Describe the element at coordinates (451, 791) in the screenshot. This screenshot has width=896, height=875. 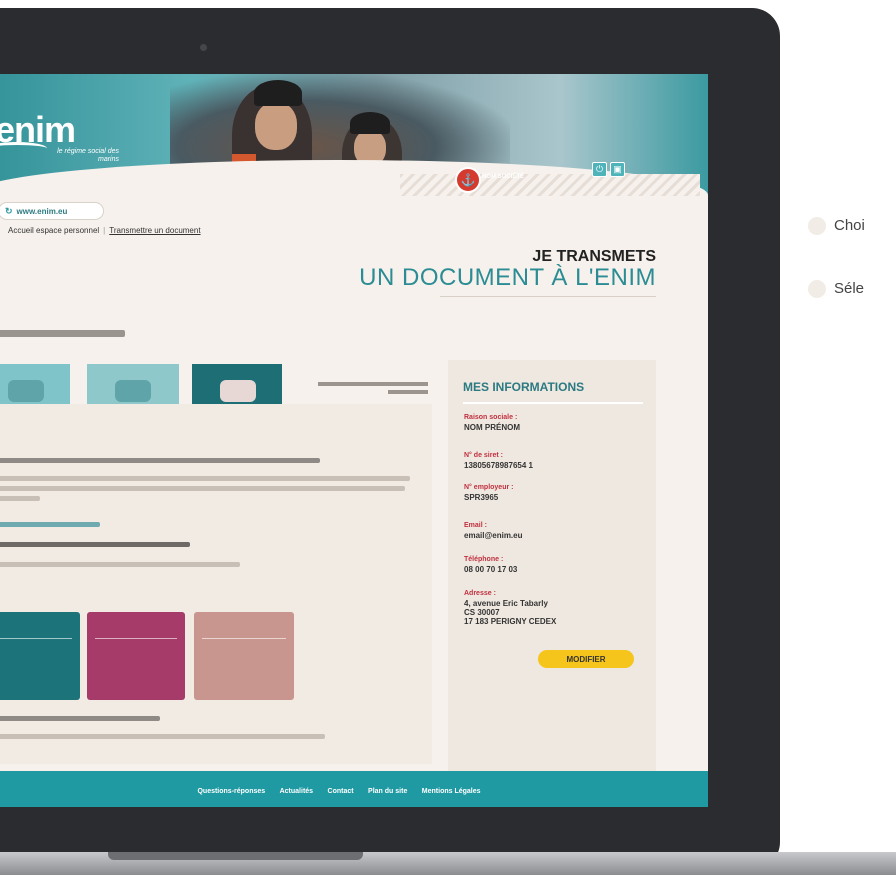
I see `footer-link-legal: Mentions Légales` at that location.